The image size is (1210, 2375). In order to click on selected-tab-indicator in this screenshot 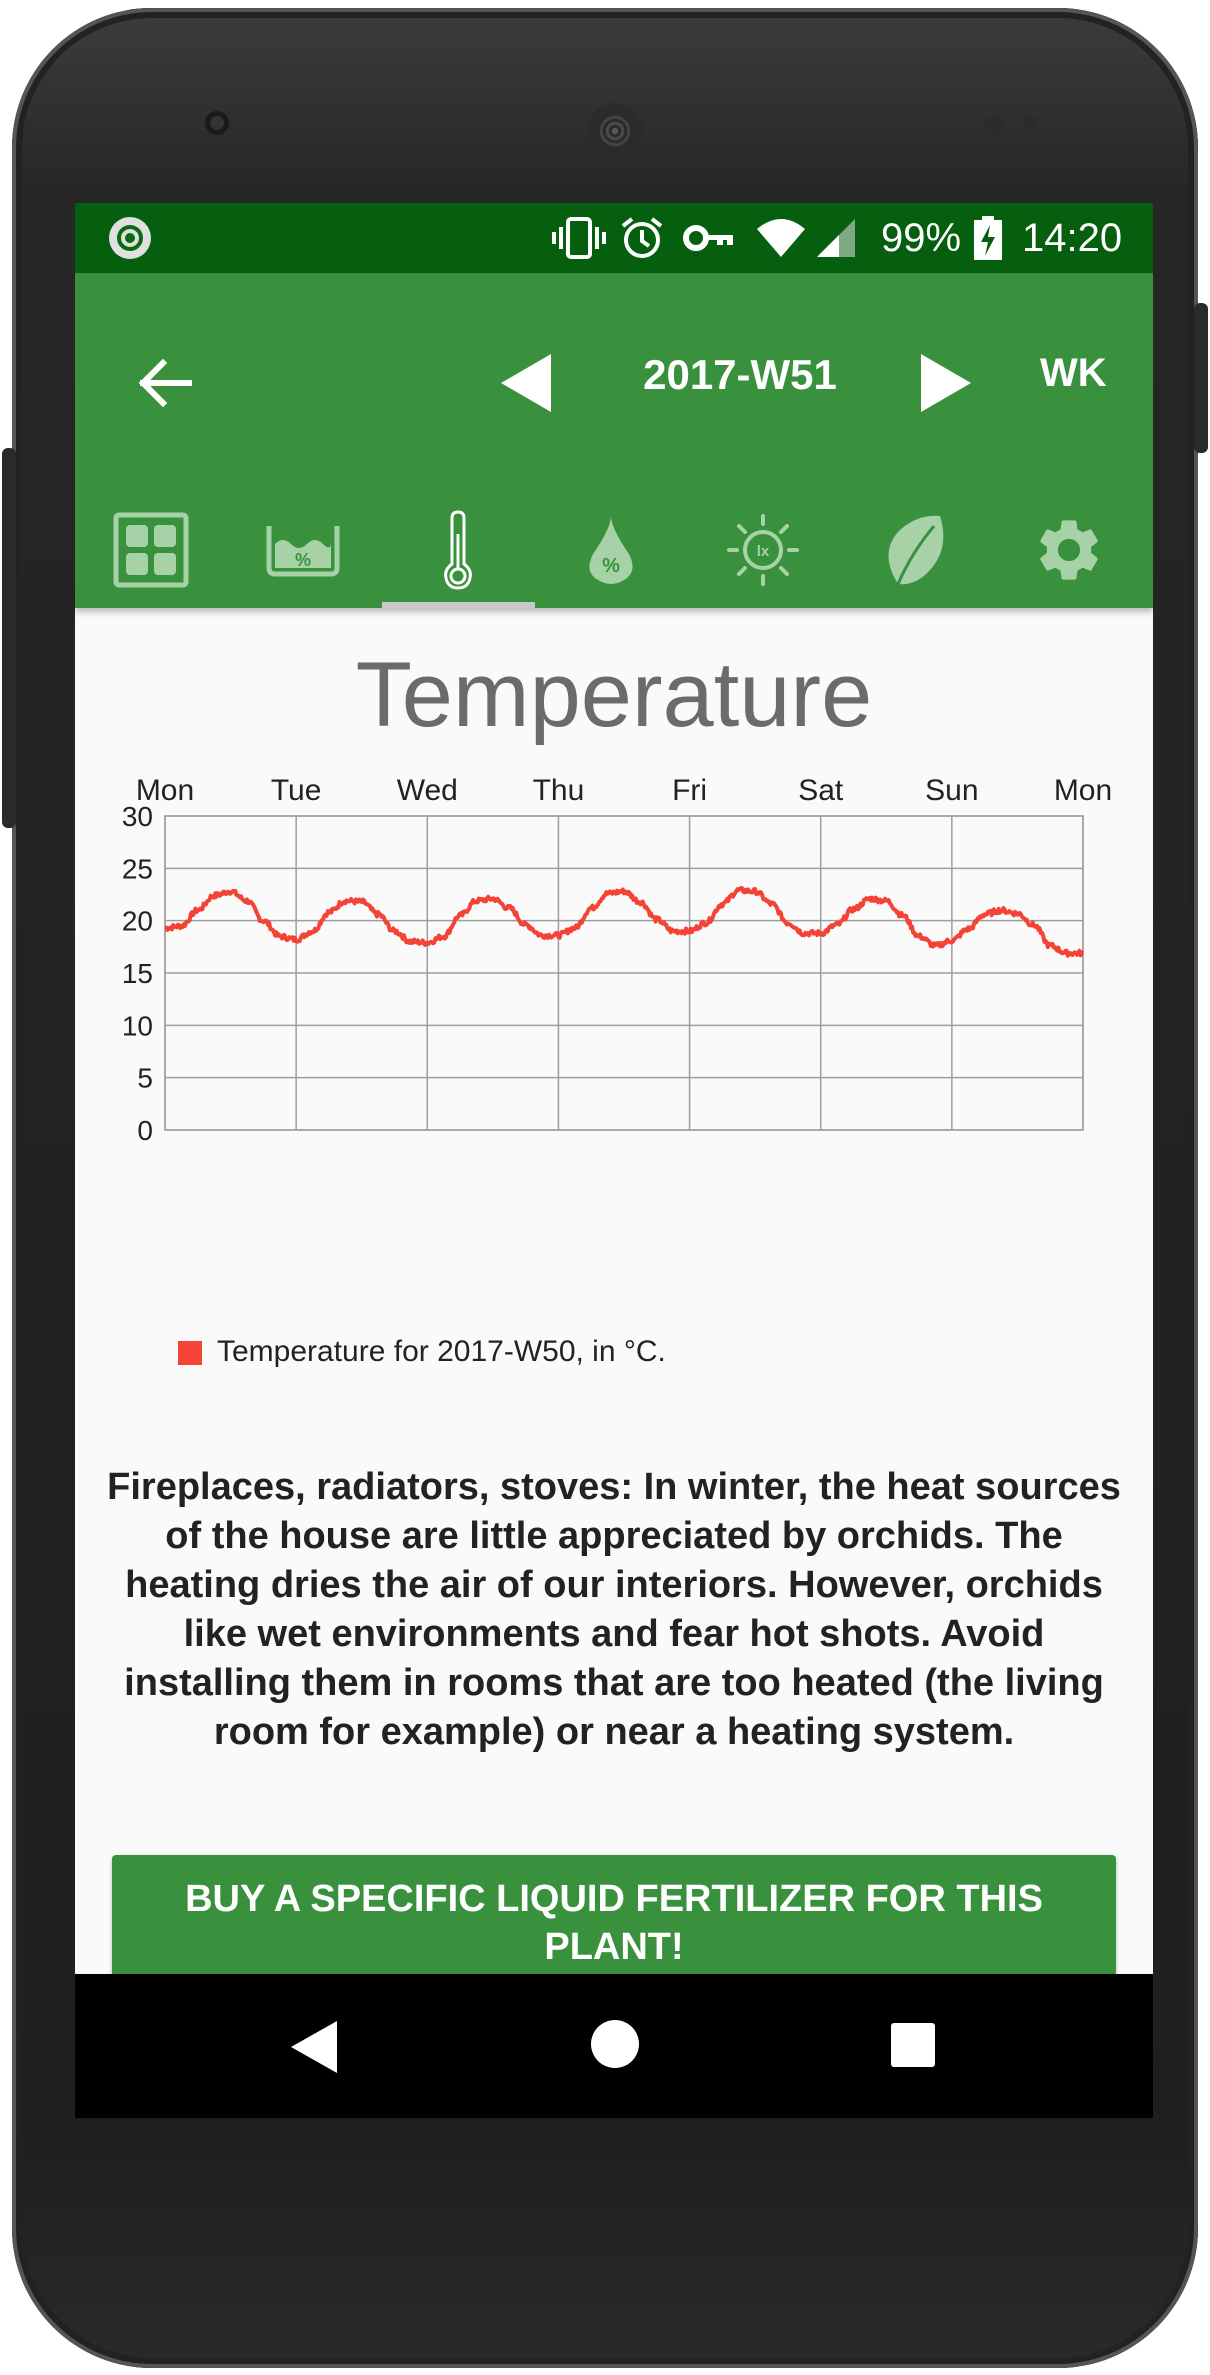, I will do `click(458, 605)`.